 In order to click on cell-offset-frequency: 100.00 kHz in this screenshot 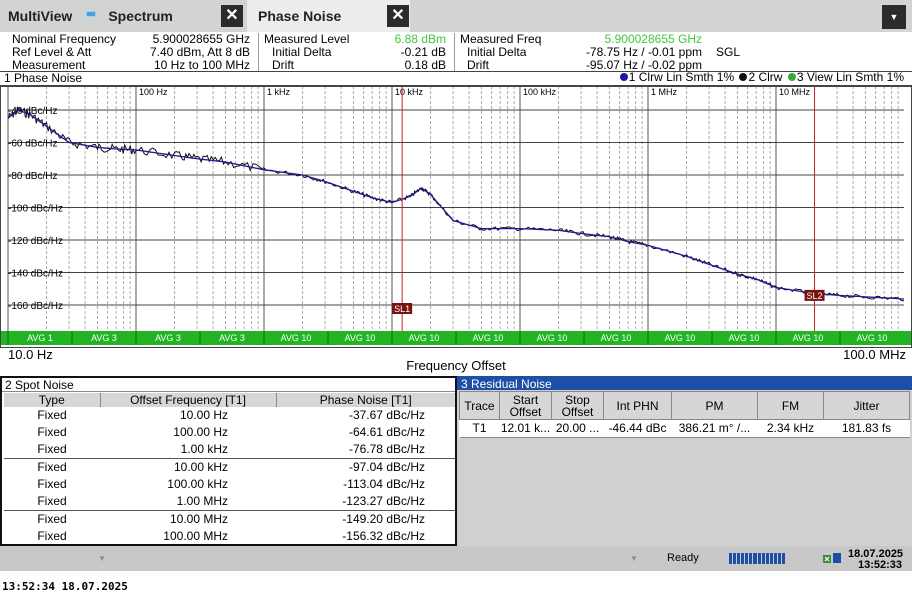, I will do `click(197, 484)`.